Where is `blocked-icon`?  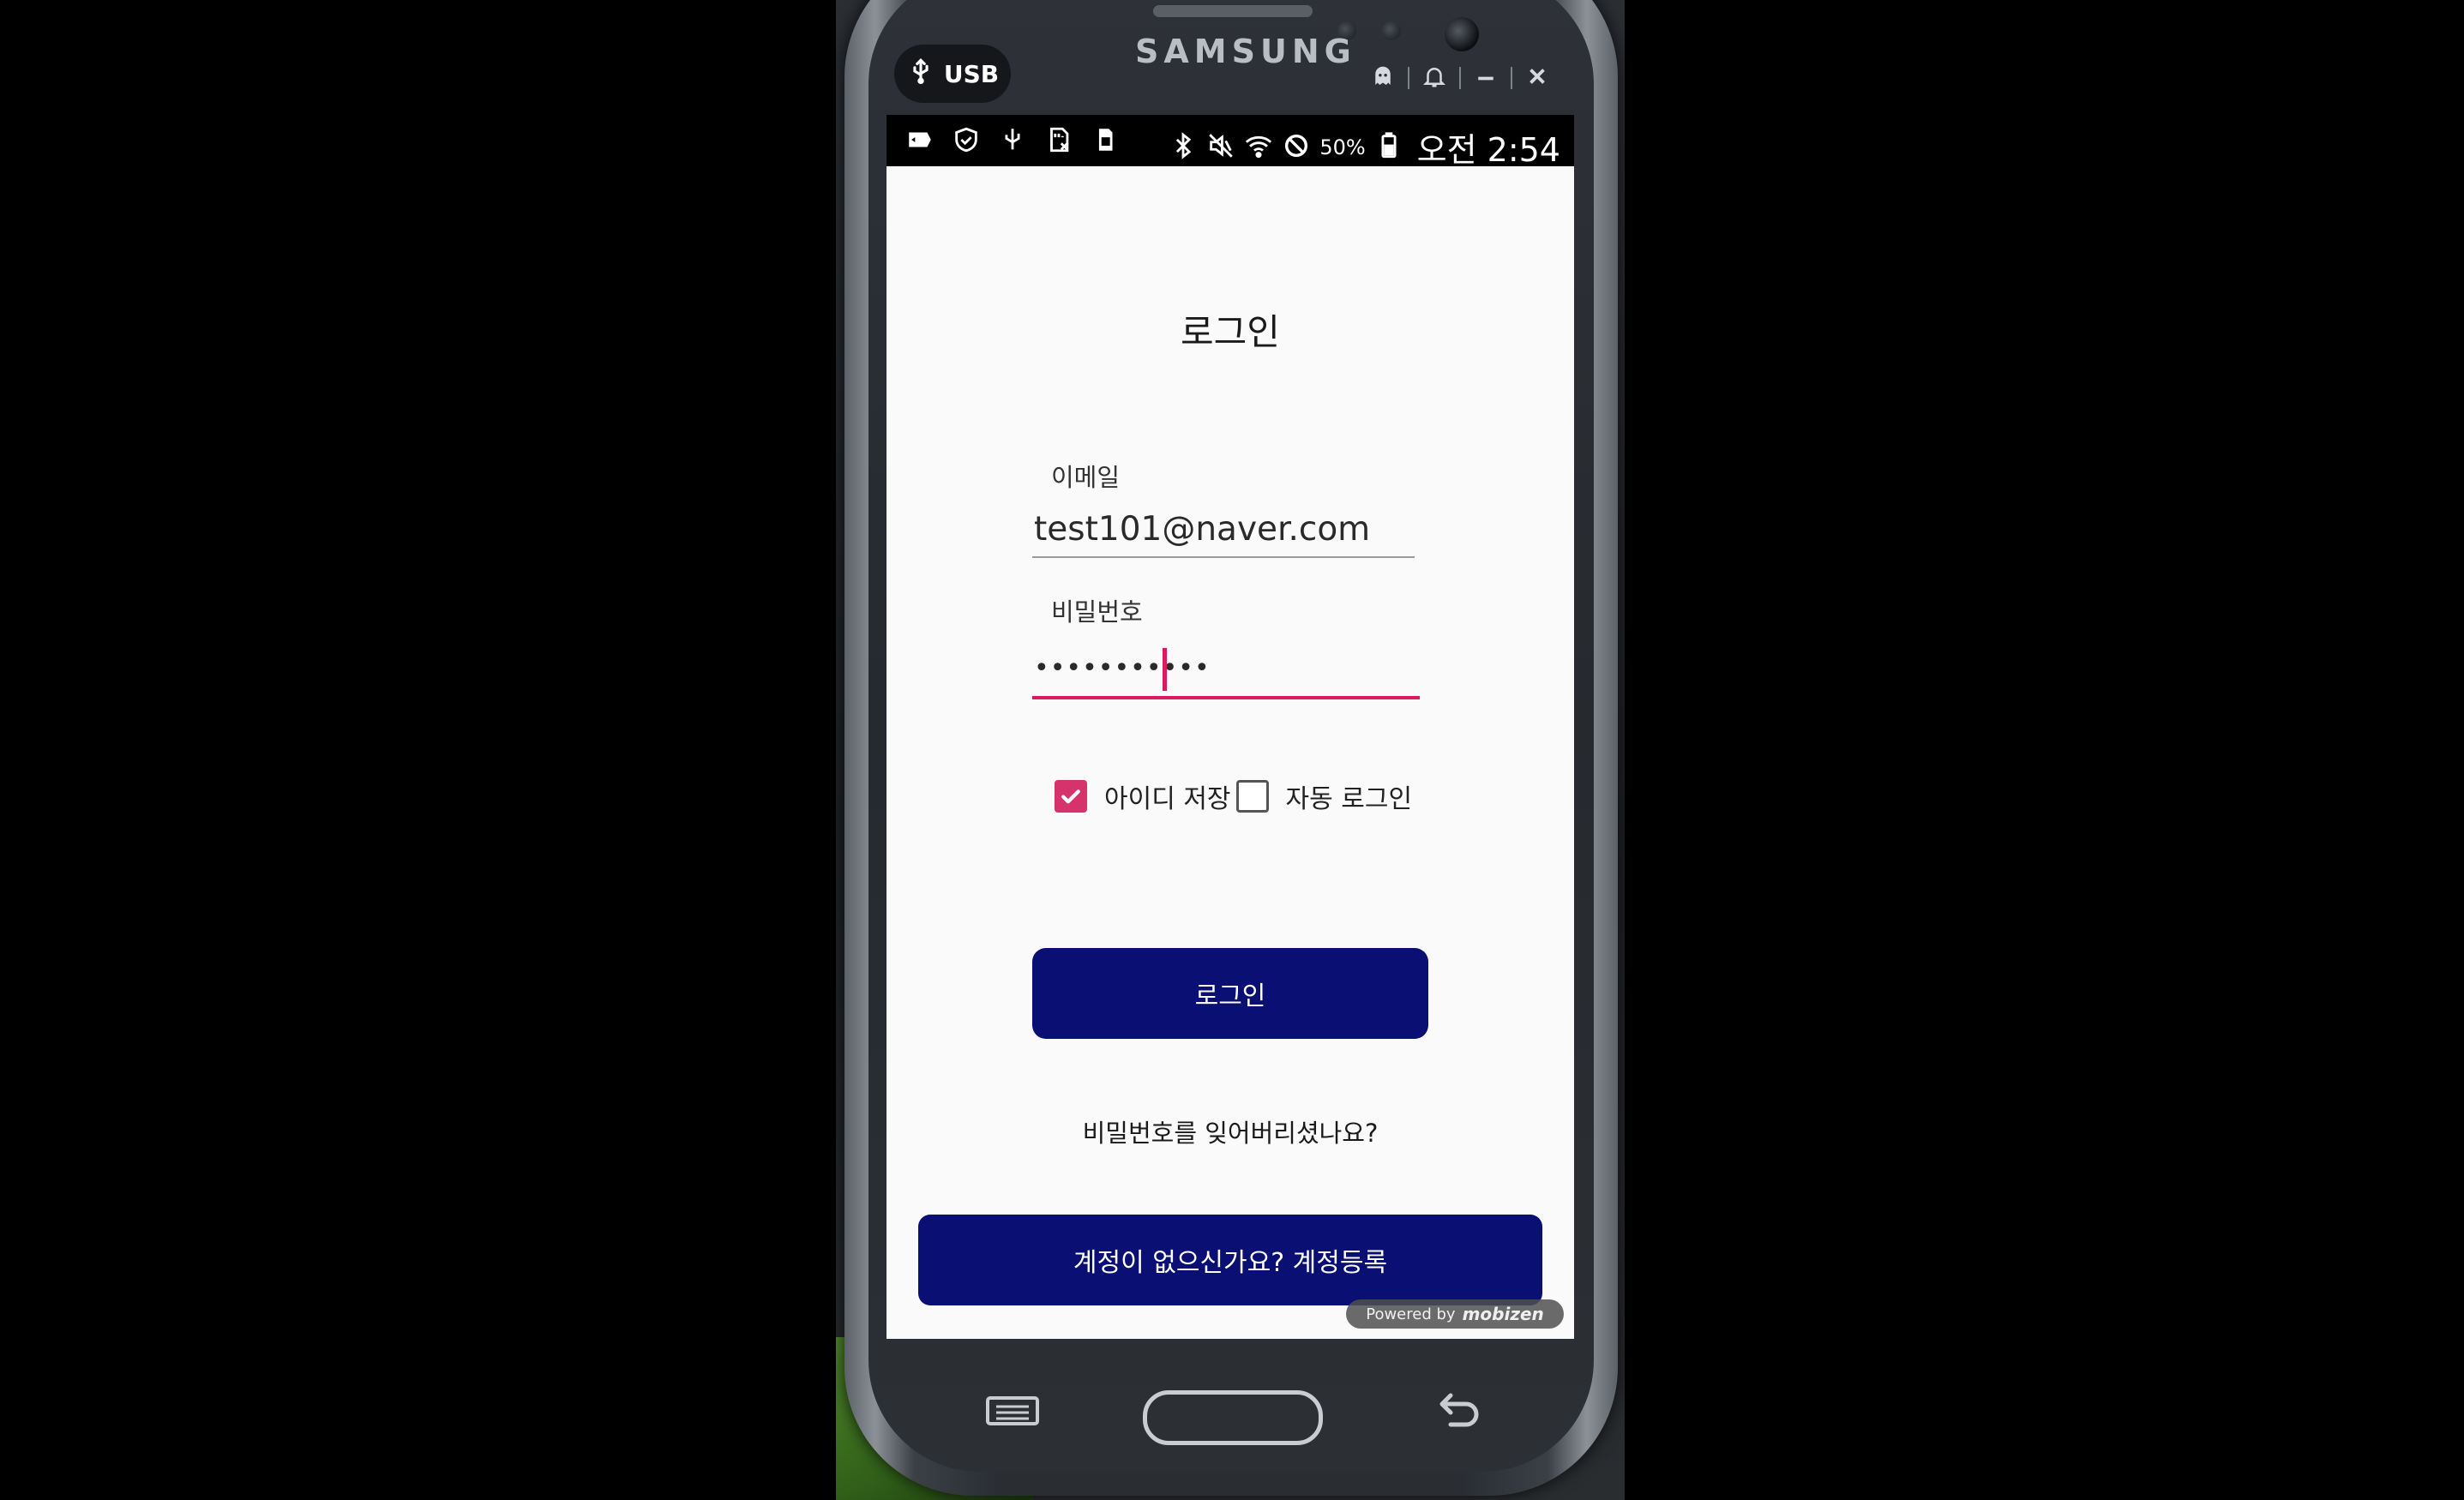
blocked-icon is located at coordinates (1296, 147).